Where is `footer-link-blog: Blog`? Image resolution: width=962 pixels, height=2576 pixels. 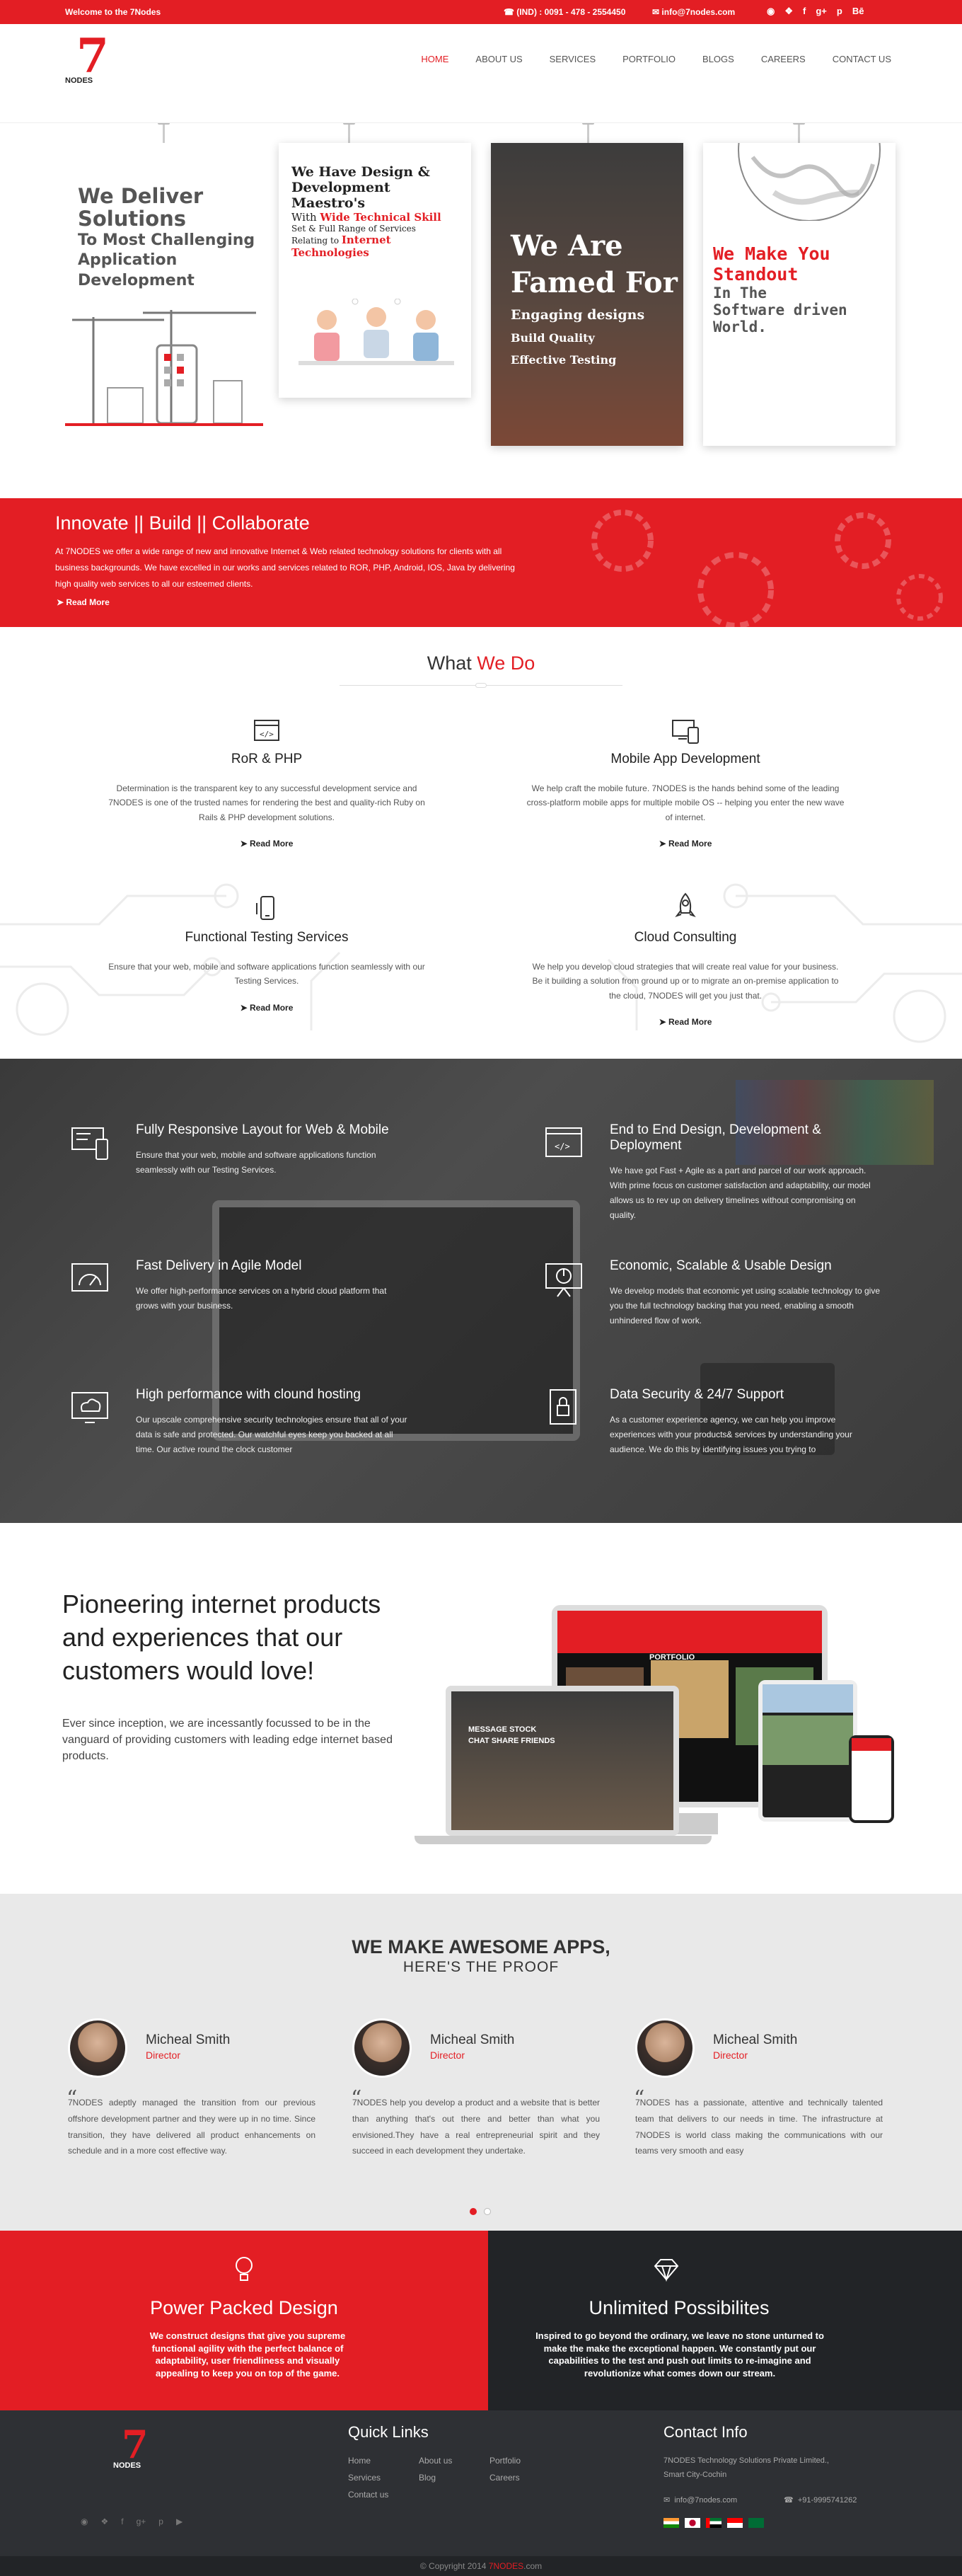 footer-link-blog: Blog is located at coordinates (454, 2478).